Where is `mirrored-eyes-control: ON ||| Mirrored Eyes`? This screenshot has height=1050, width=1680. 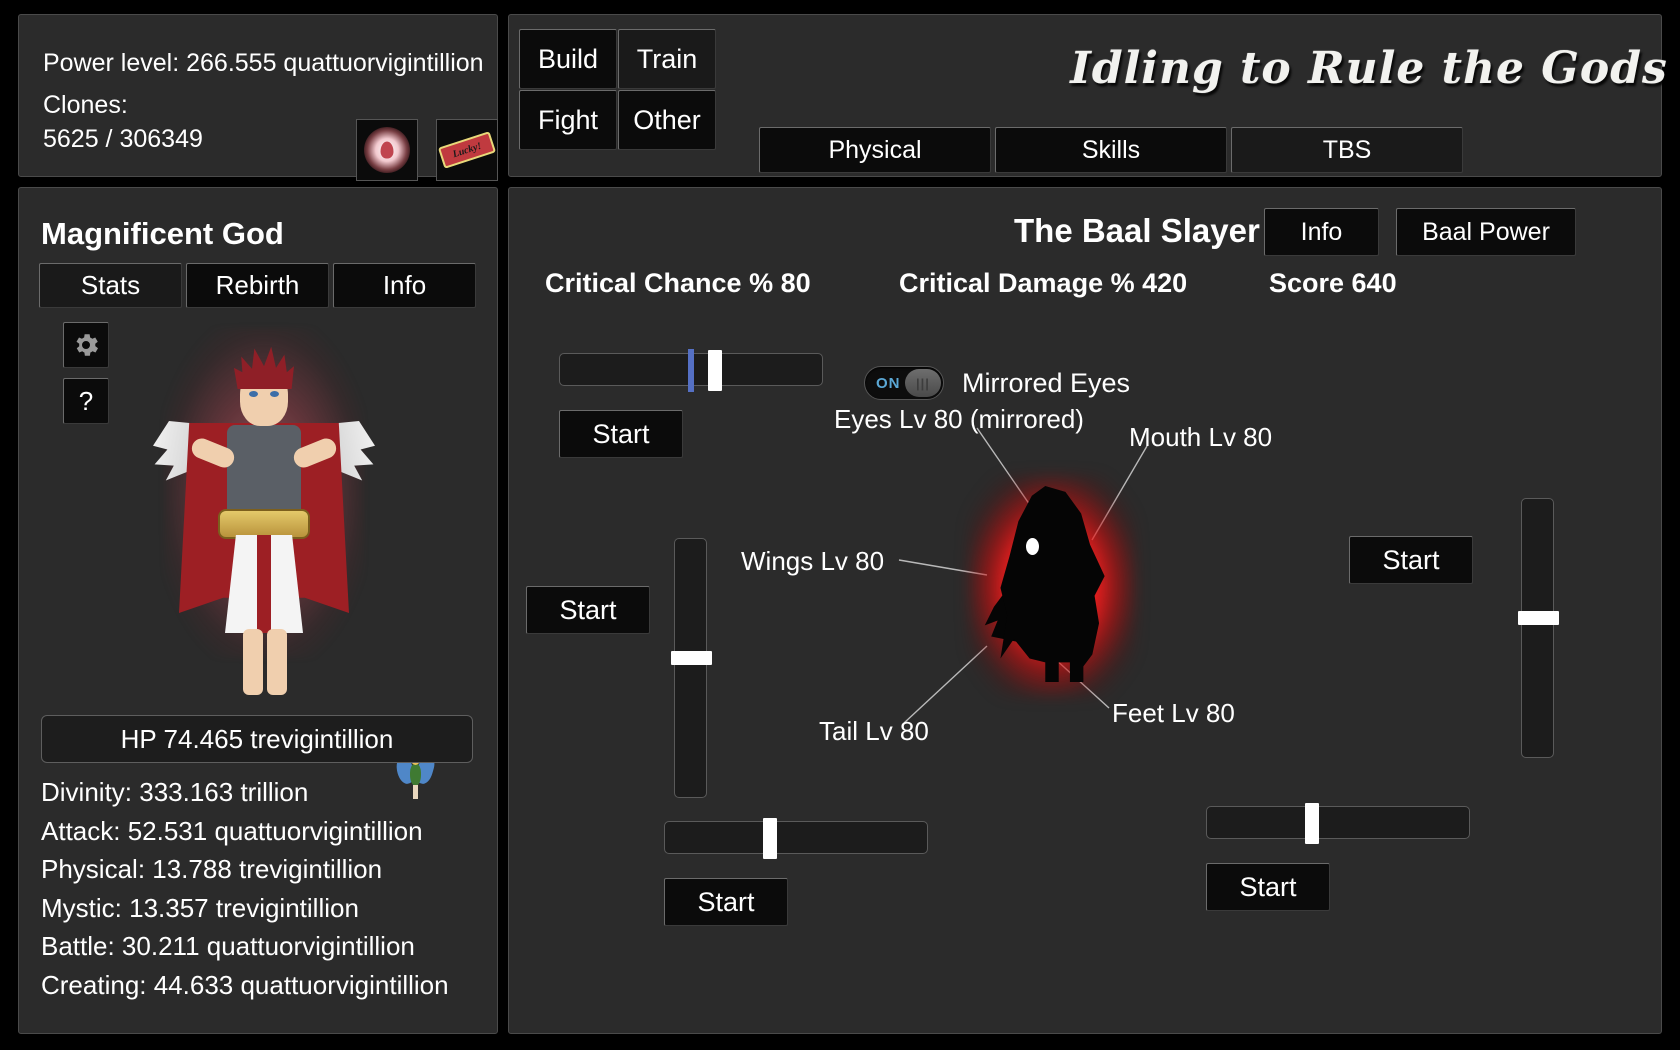 mirrored-eyes-control: ON ||| Mirrored Eyes is located at coordinates (997, 383).